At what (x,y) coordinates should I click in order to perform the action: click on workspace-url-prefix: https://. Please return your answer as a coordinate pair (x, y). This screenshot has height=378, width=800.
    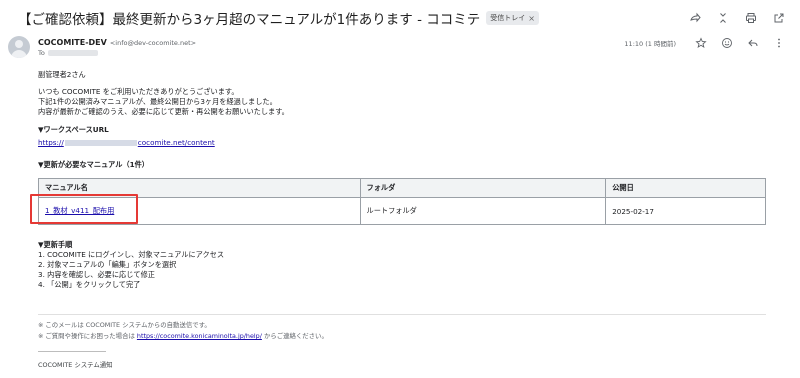
    Looking at the image, I should click on (51, 142).